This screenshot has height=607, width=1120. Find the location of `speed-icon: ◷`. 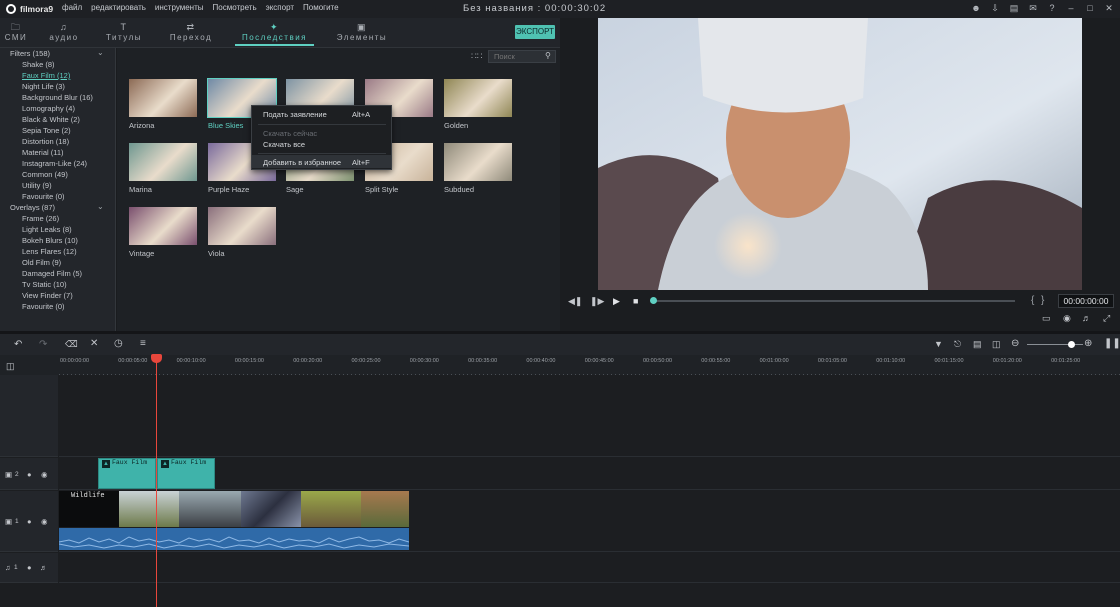

speed-icon: ◷ is located at coordinates (118, 343).